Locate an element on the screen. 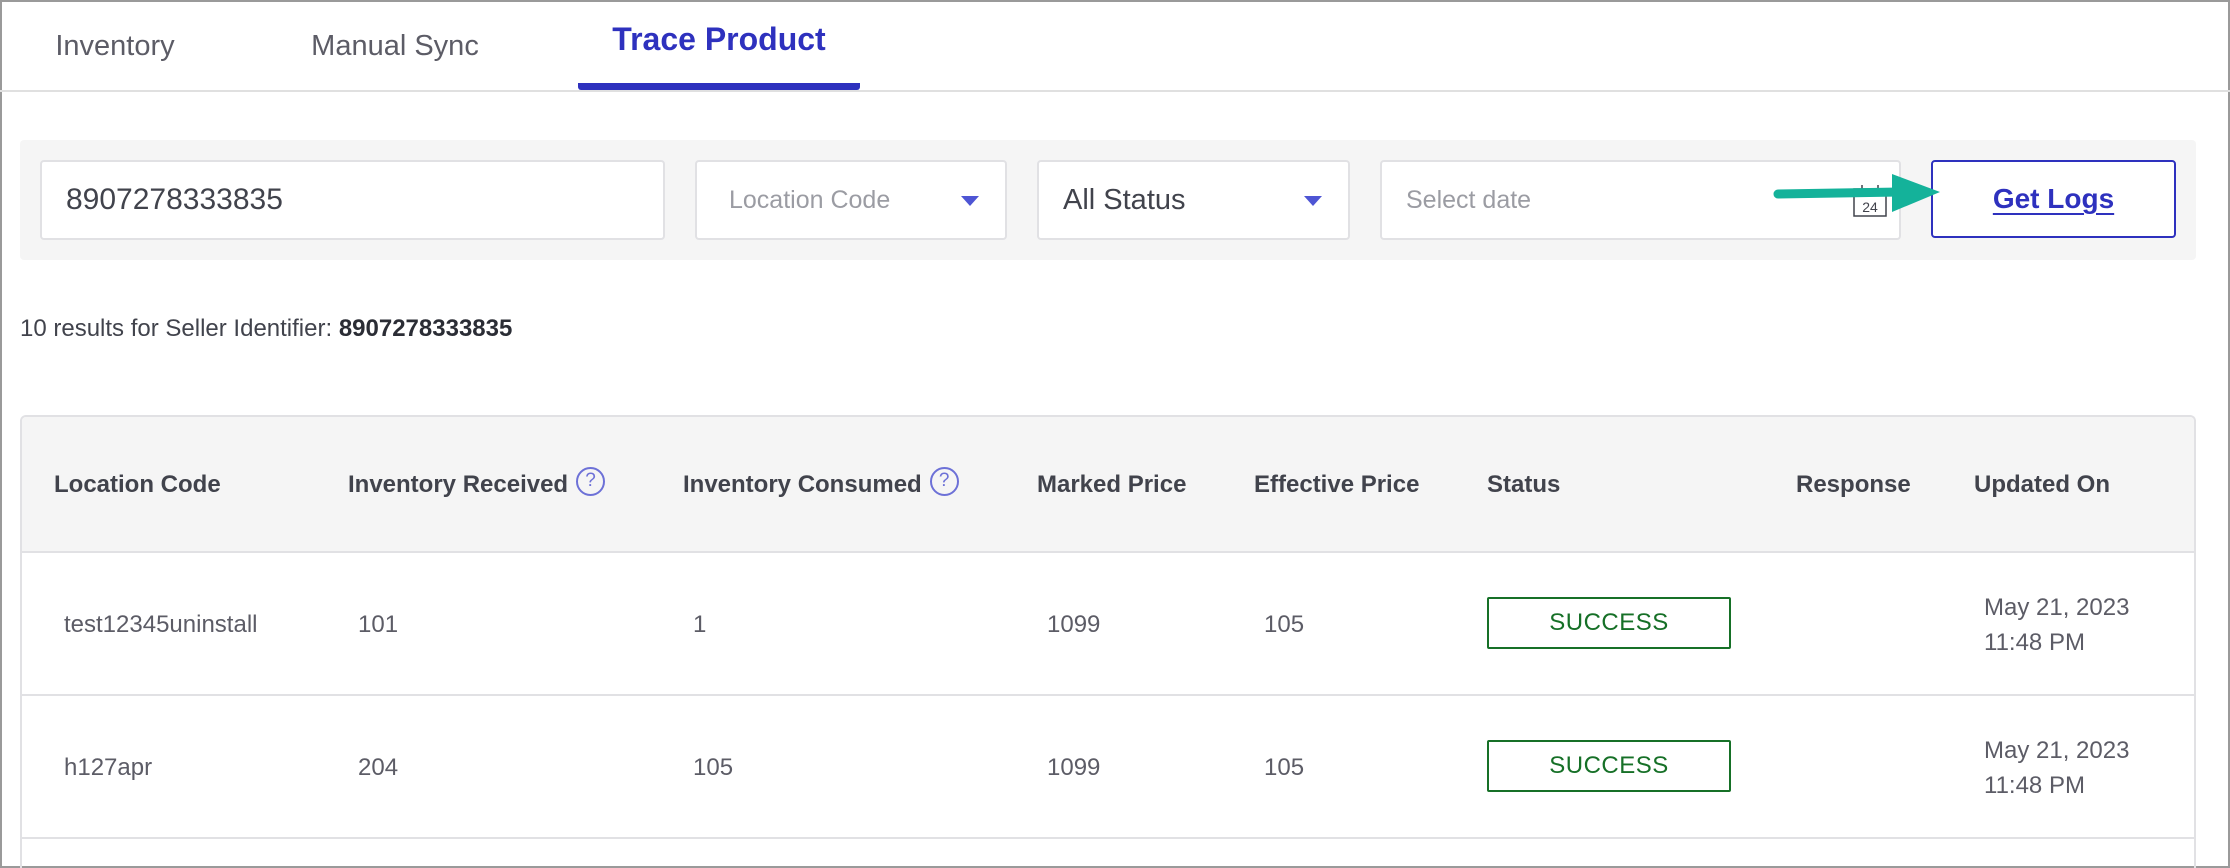  status-selected-value: All Status is located at coordinates (1124, 199).